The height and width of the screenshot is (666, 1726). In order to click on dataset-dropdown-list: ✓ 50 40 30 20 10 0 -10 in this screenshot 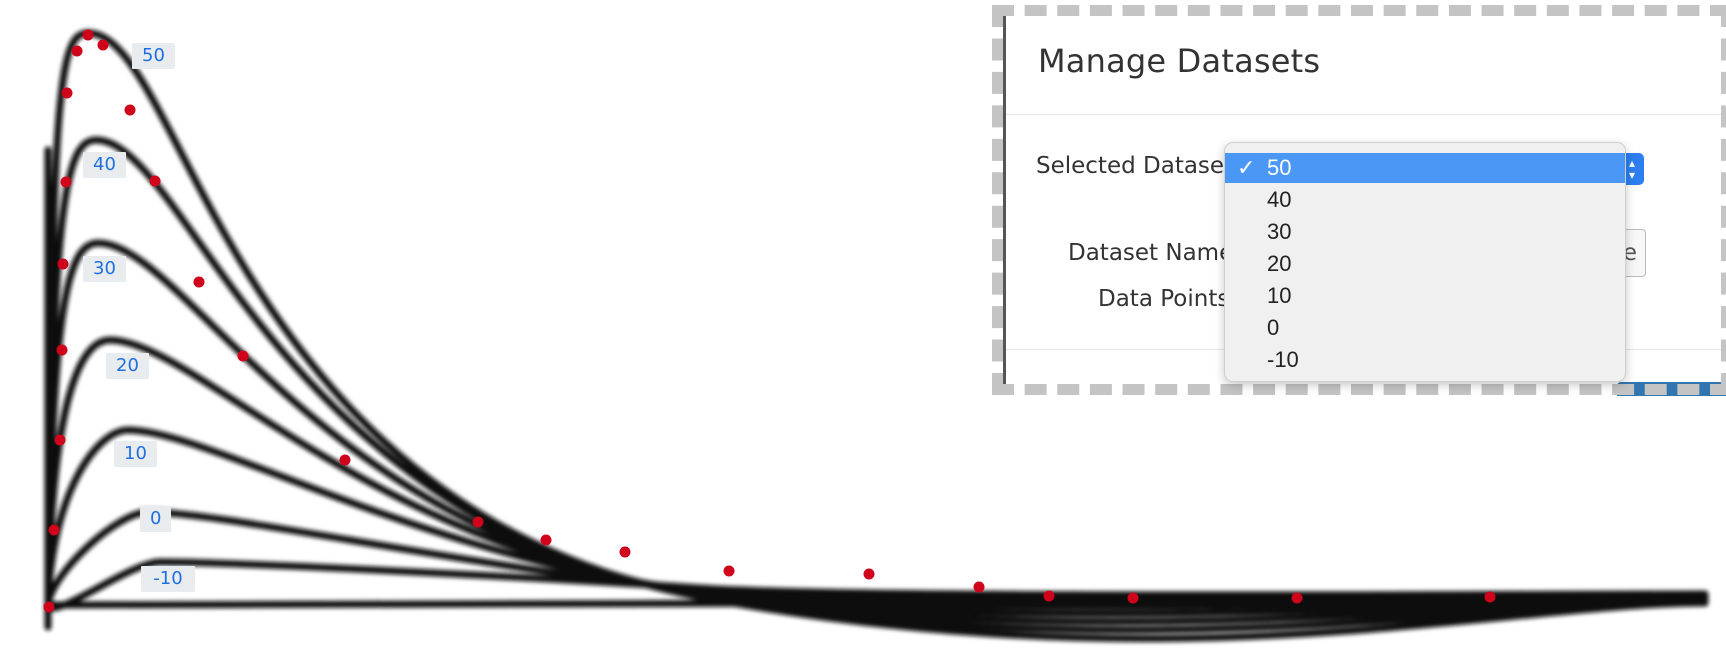, I will do `click(1425, 262)`.